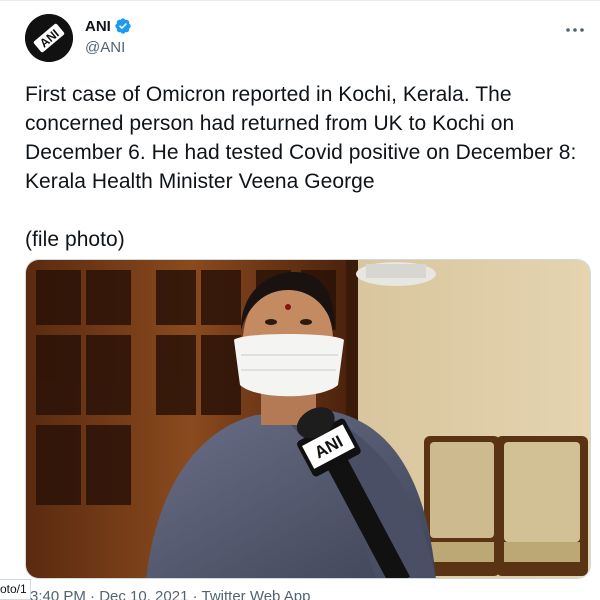 The image size is (600, 600). I want to click on avatar: ANI, so click(49, 38).